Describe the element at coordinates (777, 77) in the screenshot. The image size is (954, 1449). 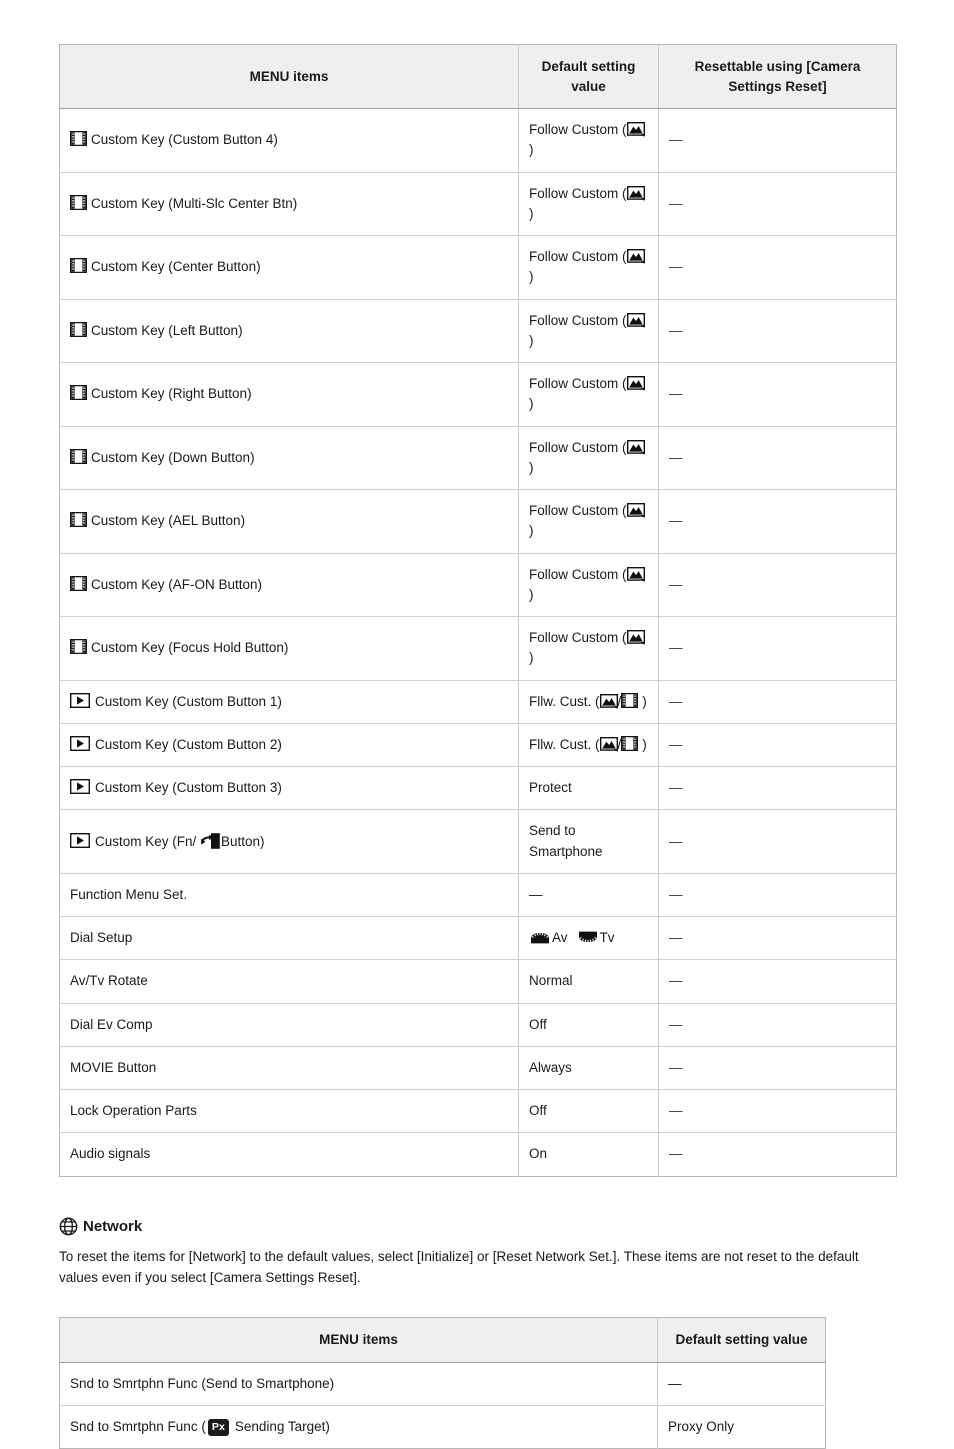
I see `column-header-resettable: Resettable using [Camera Settings Reset]` at that location.